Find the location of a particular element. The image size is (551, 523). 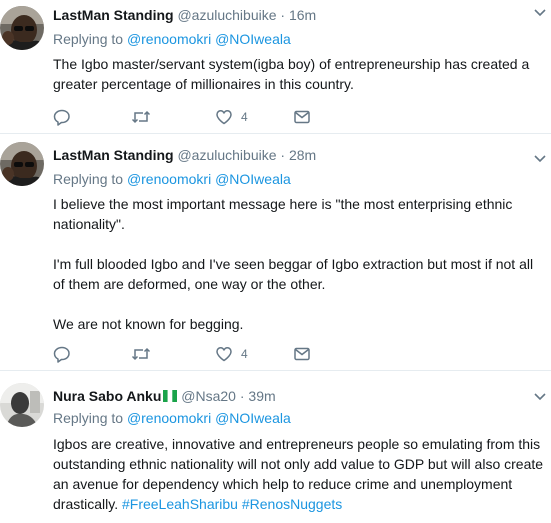

tweet-header: LastMan Standing @azuluchibuike · 28m is located at coordinates (184, 155).